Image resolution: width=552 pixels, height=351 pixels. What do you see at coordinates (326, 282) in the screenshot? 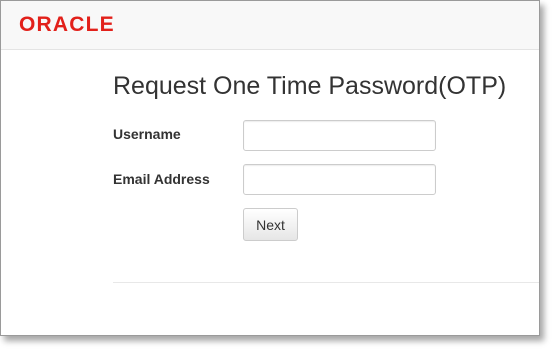
I see `divider` at bounding box center [326, 282].